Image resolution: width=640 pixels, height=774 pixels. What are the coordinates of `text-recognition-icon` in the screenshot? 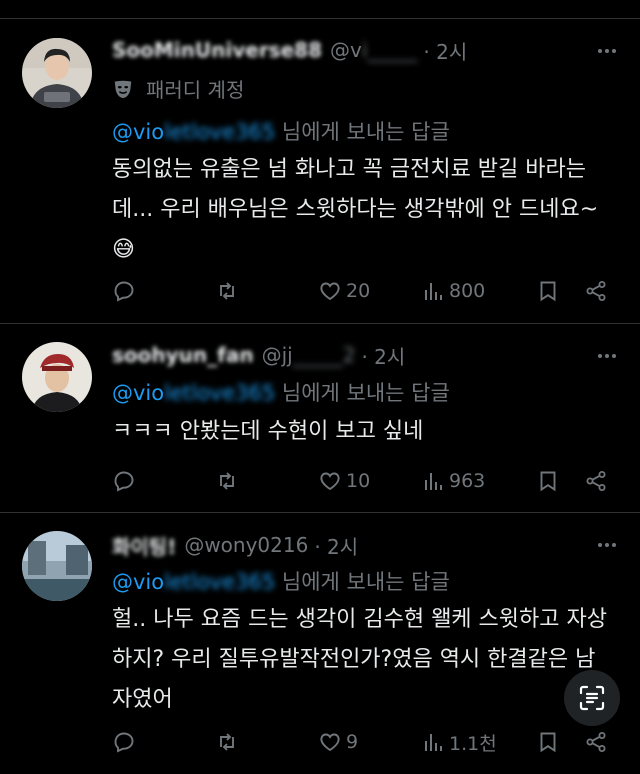 It's located at (592, 698).